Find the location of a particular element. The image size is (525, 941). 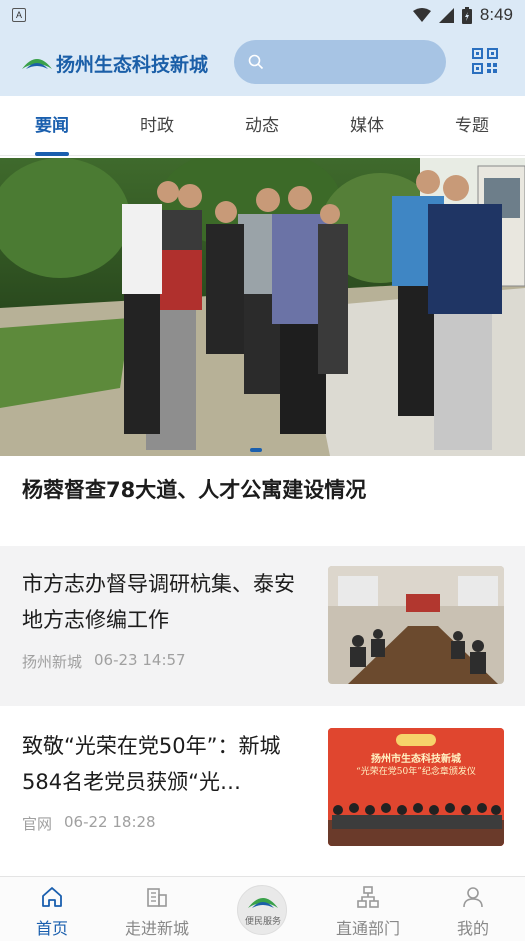

news-meta: 扬州新城 06-23 14:57 is located at coordinates (104, 661).